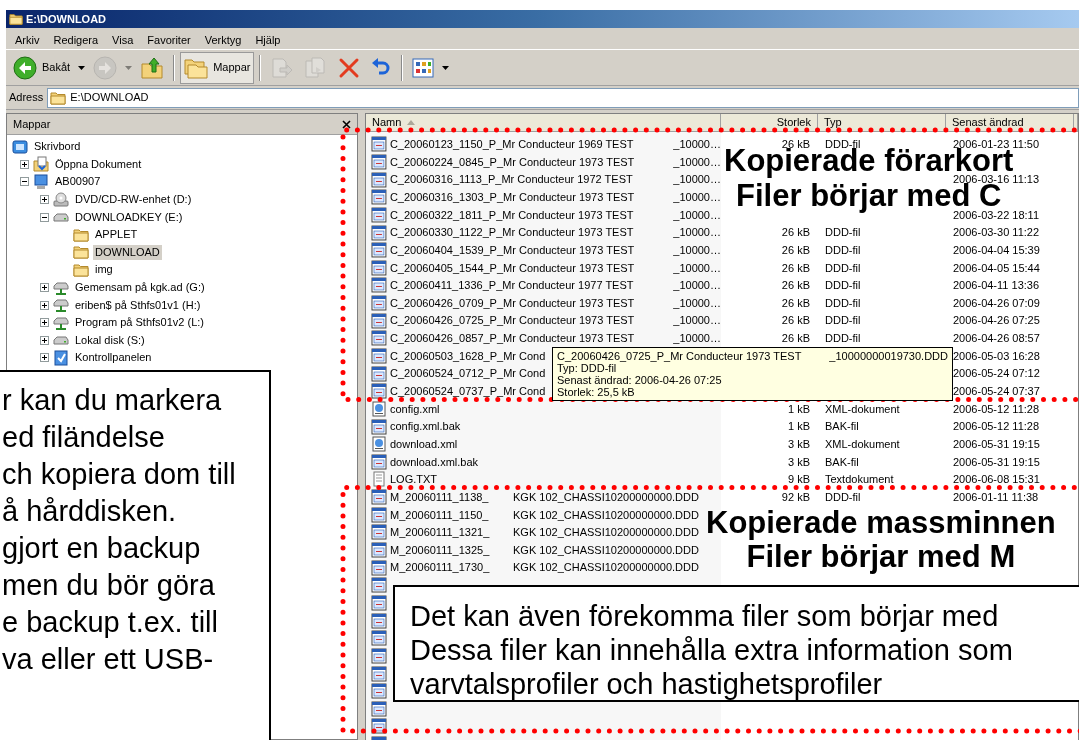 This screenshot has height=740, width=1079. Describe the element at coordinates (563, 97) in the screenshot. I see `address-field: E:\DOWNLOAD` at that location.